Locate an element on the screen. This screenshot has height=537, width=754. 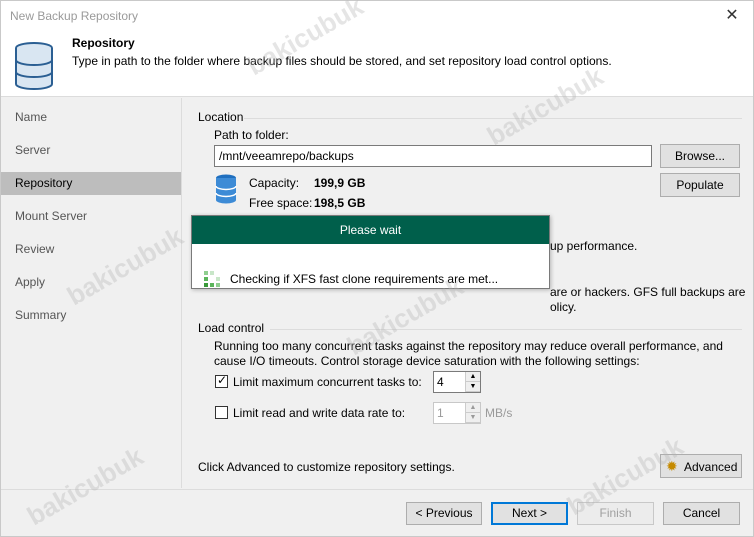
obscured-text-2: are or hackers. GFS full backups are is located at coordinates (648, 292).